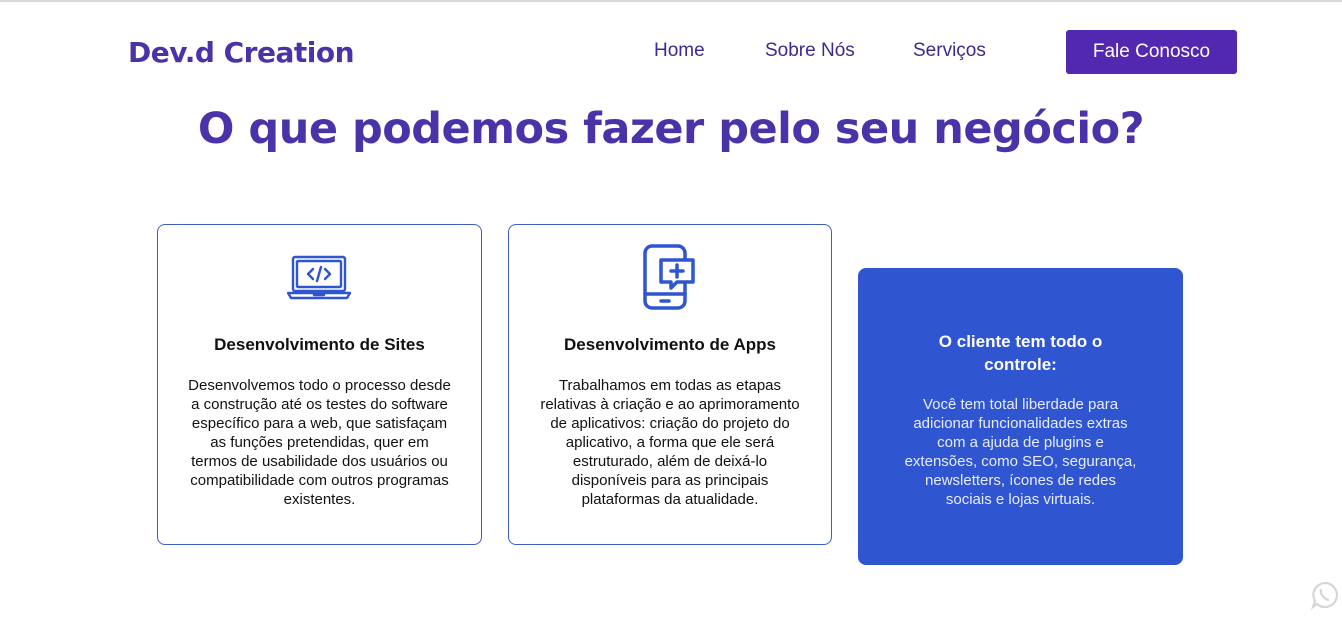  I want to click on page-title: O que podemos fazer pelo seu negócio?, so click(671, 129).